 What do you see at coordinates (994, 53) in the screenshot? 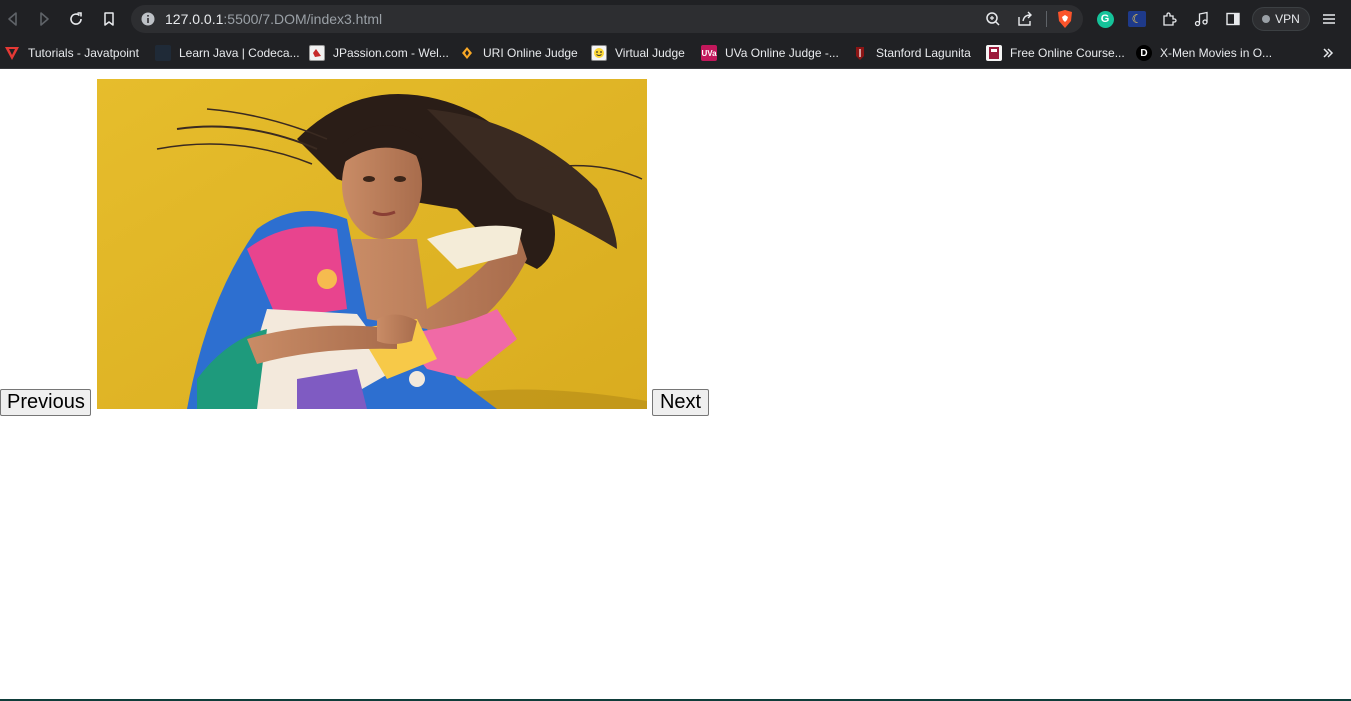
I see `edx-icon` at bounding box center [994, 53].